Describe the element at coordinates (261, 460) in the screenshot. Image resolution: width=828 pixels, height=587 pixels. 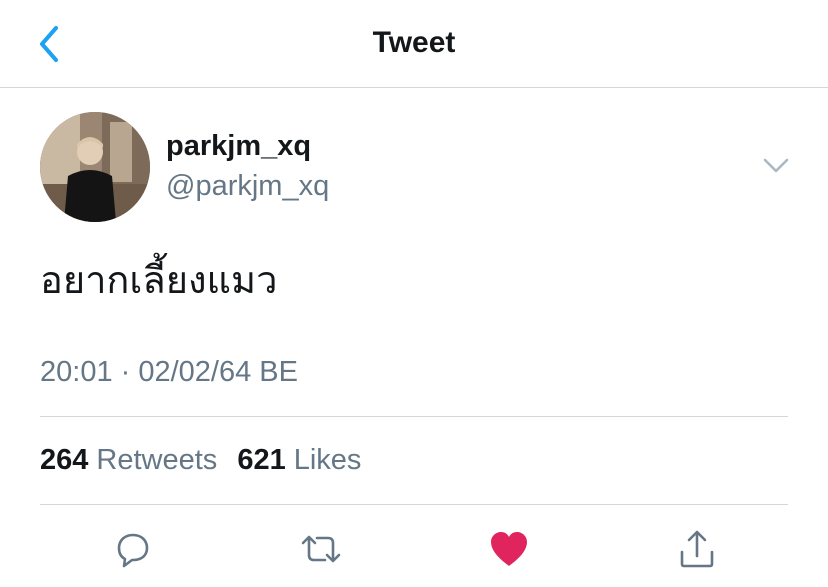
I see `likes-count: 621` at that location.